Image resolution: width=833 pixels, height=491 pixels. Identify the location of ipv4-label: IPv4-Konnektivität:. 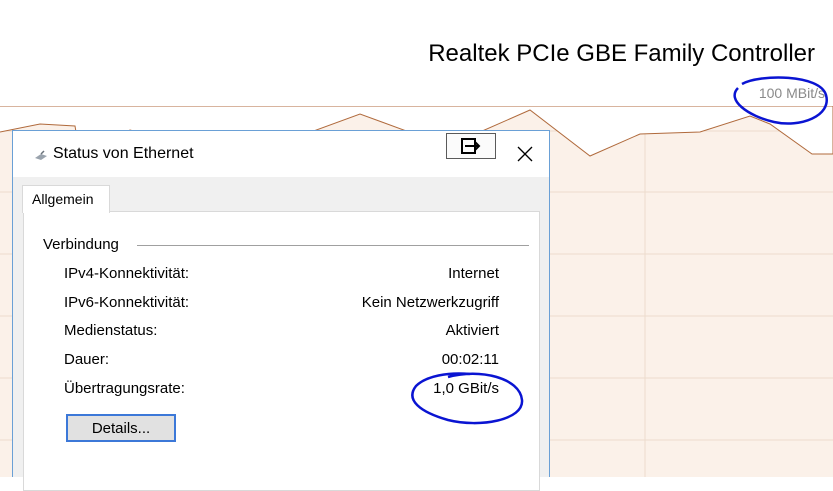
(127, 273).